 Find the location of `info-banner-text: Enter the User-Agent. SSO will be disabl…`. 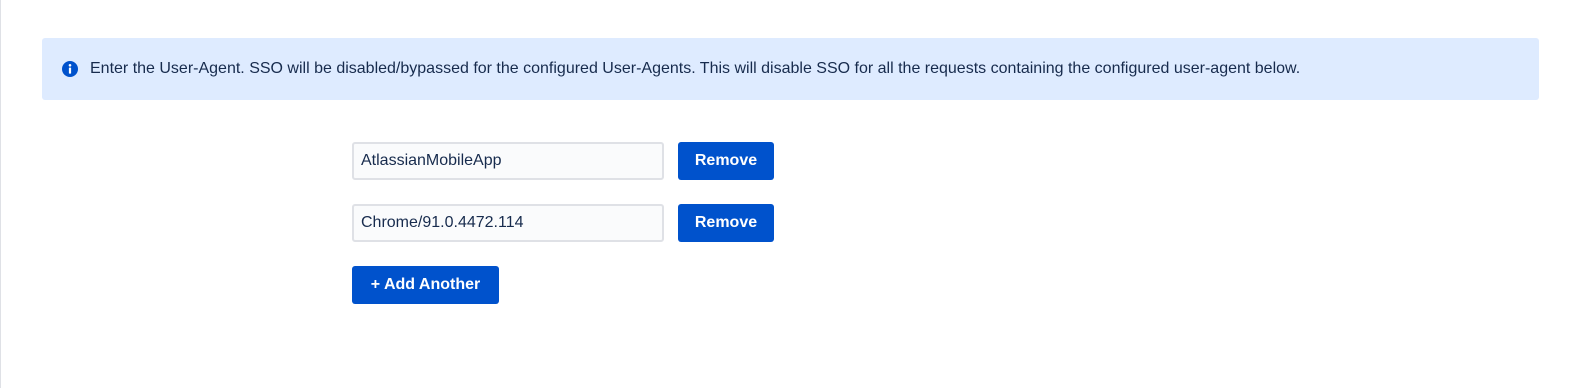

info-banner-text: Enter the User-Agent. SSO will be disabl… is located at coordinates (695, 68).